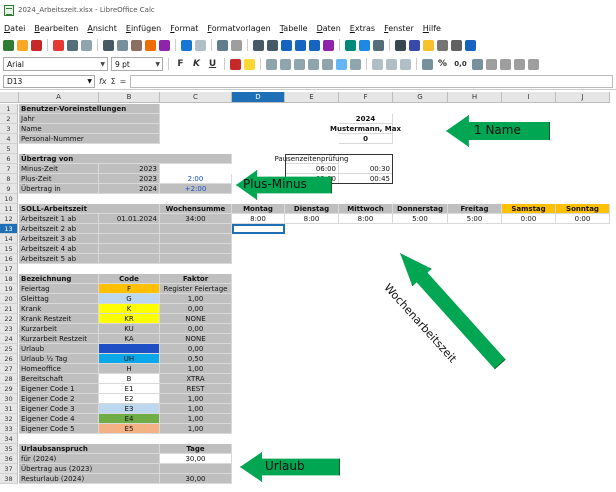  I want to click on row-header: 23, so click(9, 329).